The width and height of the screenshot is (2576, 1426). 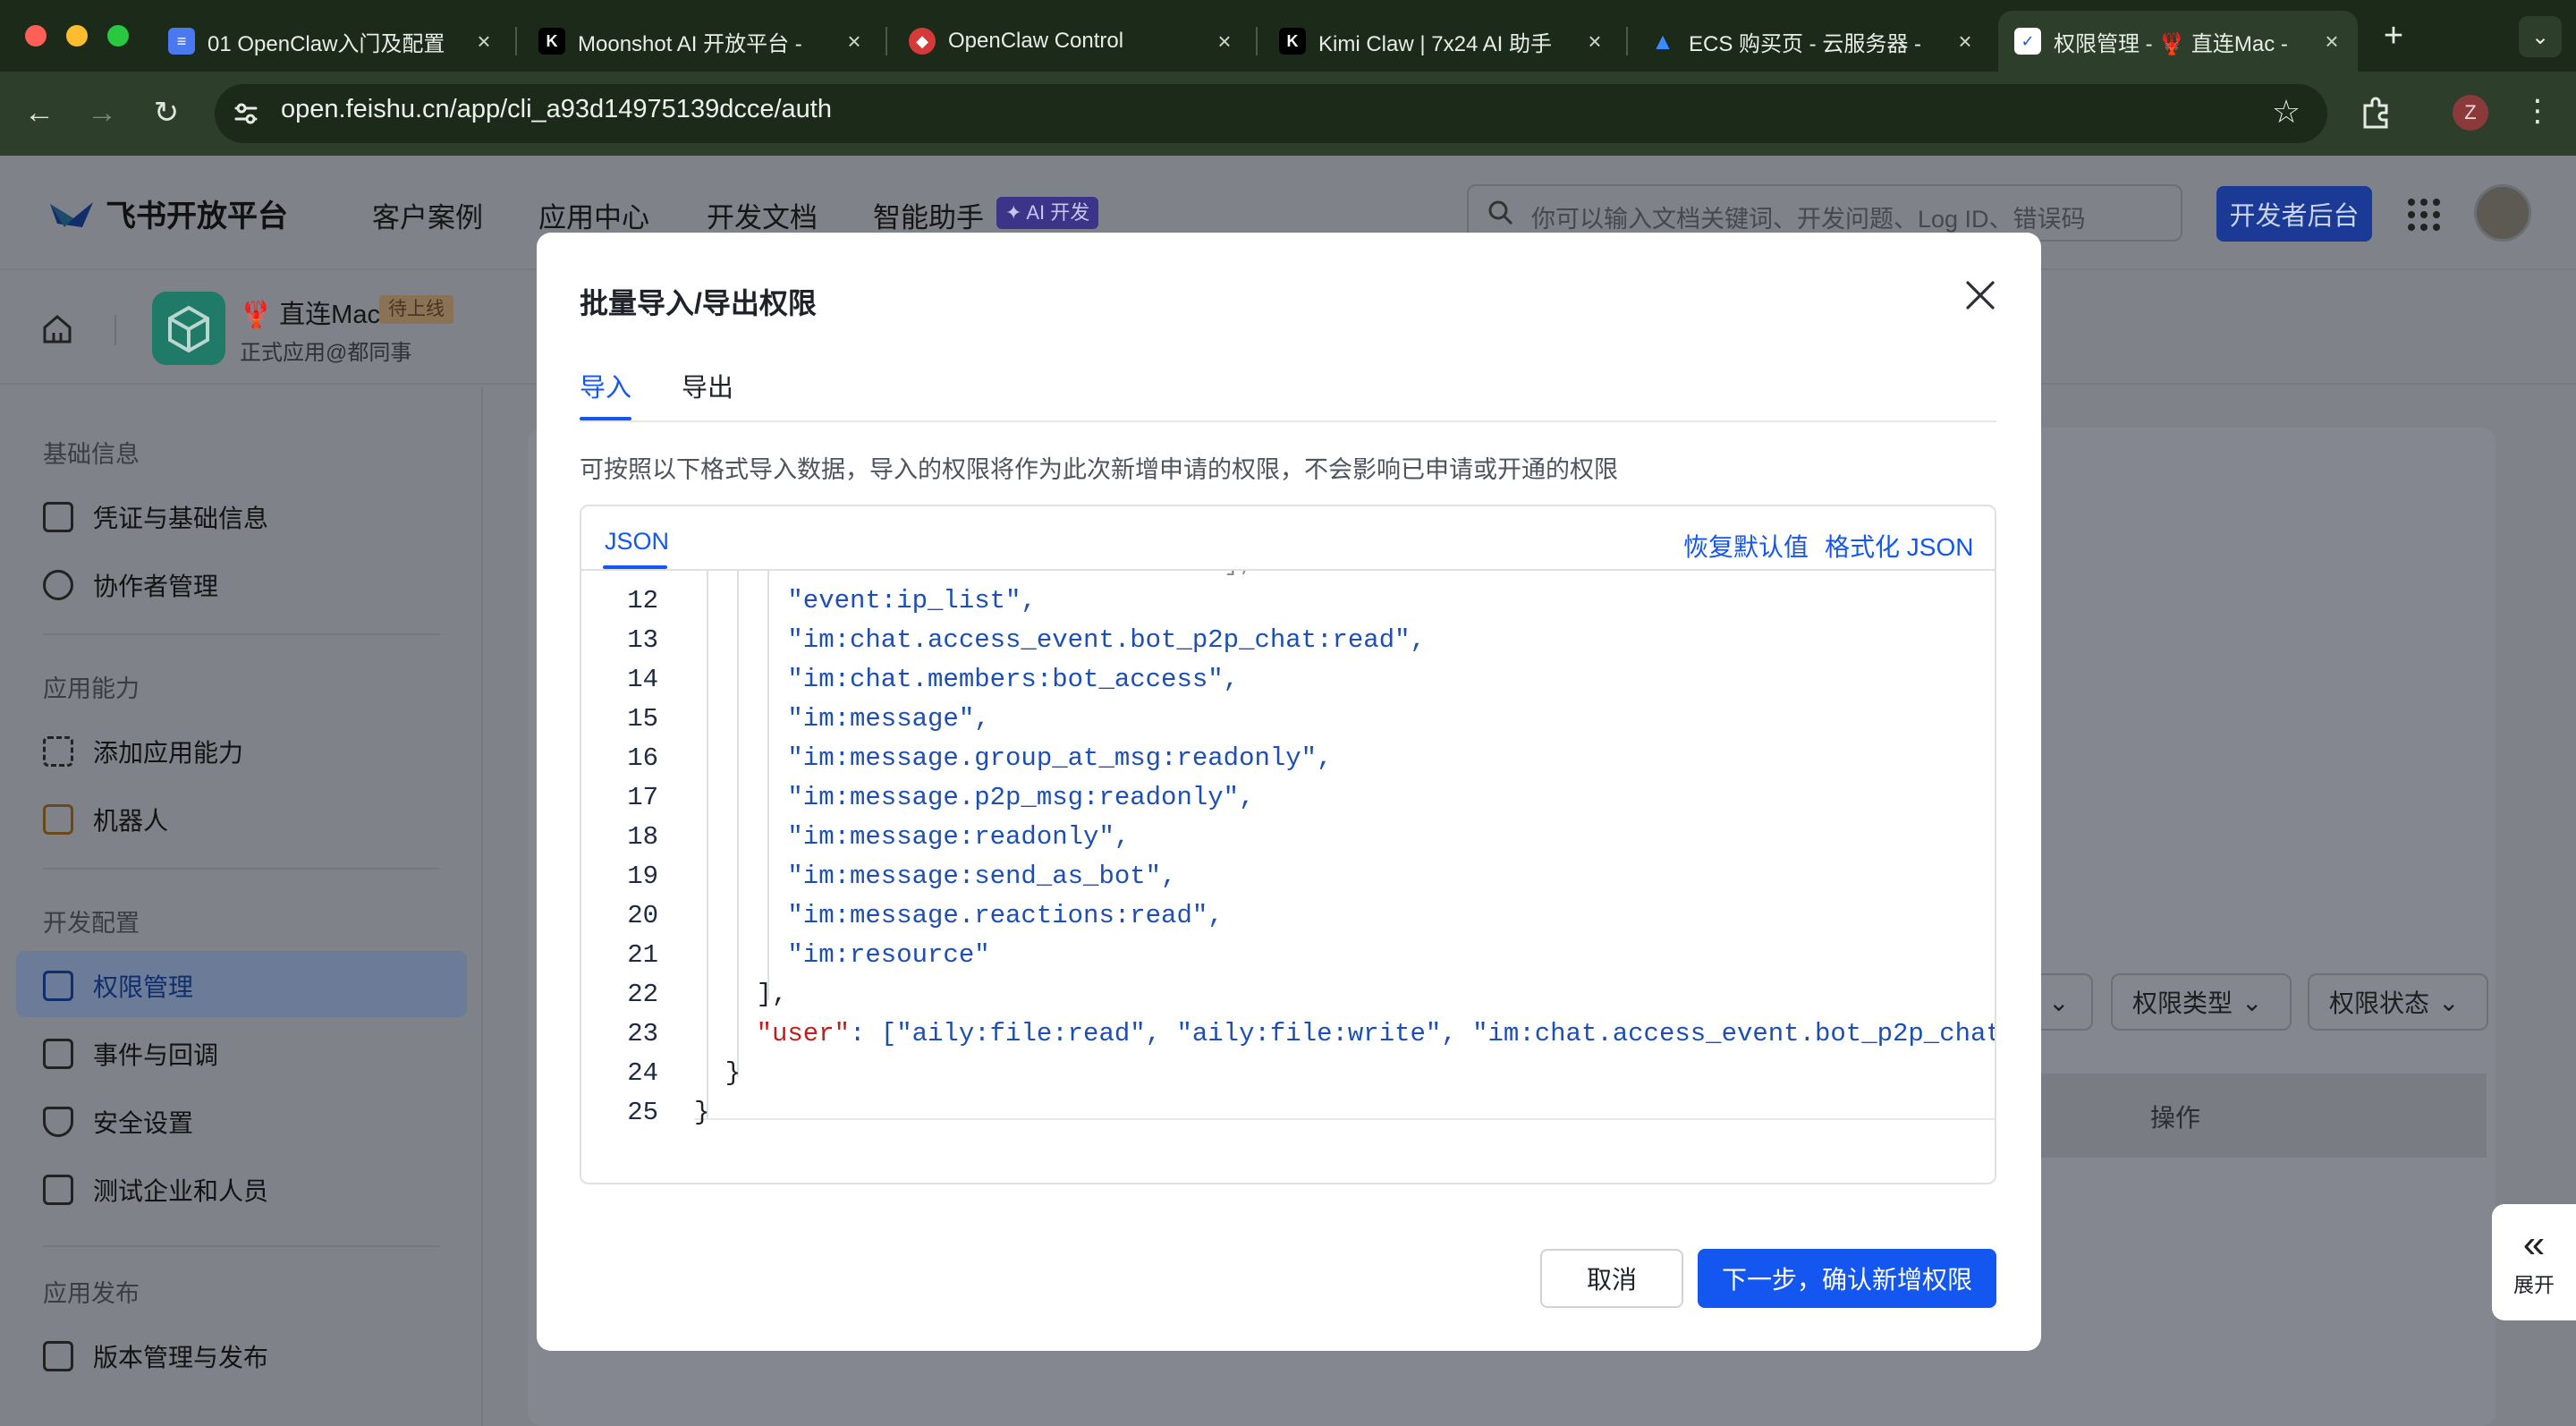 What do you see at coordinates (642, 758) in the screenshot?
I see `line-number: 16` at bounding box center [642, 758].